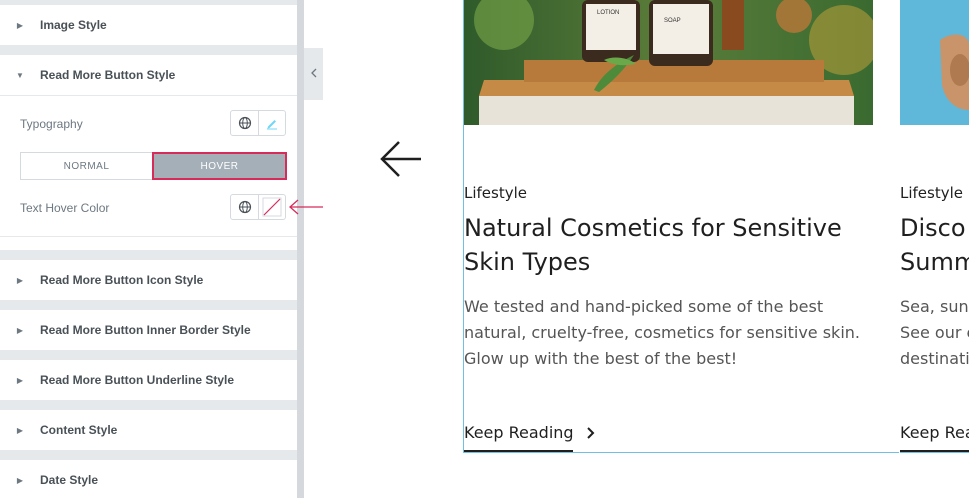 Image resolution: width=969 pixels, height=498 pixels. I want to click on post-title-line: Disco, so click(933, 228).